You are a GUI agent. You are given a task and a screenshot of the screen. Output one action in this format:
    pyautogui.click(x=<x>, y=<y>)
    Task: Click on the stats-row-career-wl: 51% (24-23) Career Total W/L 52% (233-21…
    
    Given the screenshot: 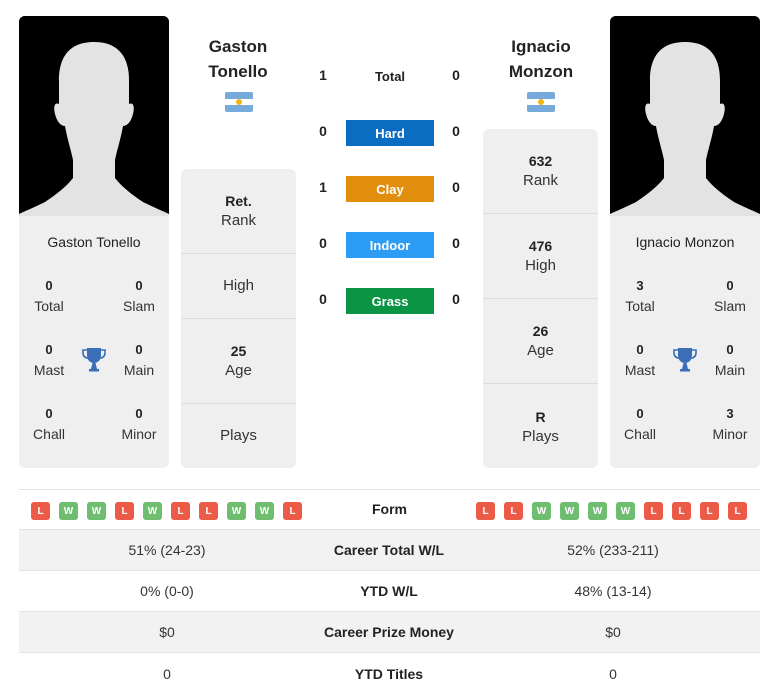 What is the action you would take?
    pyautogui.click(x=389, y=550)
    